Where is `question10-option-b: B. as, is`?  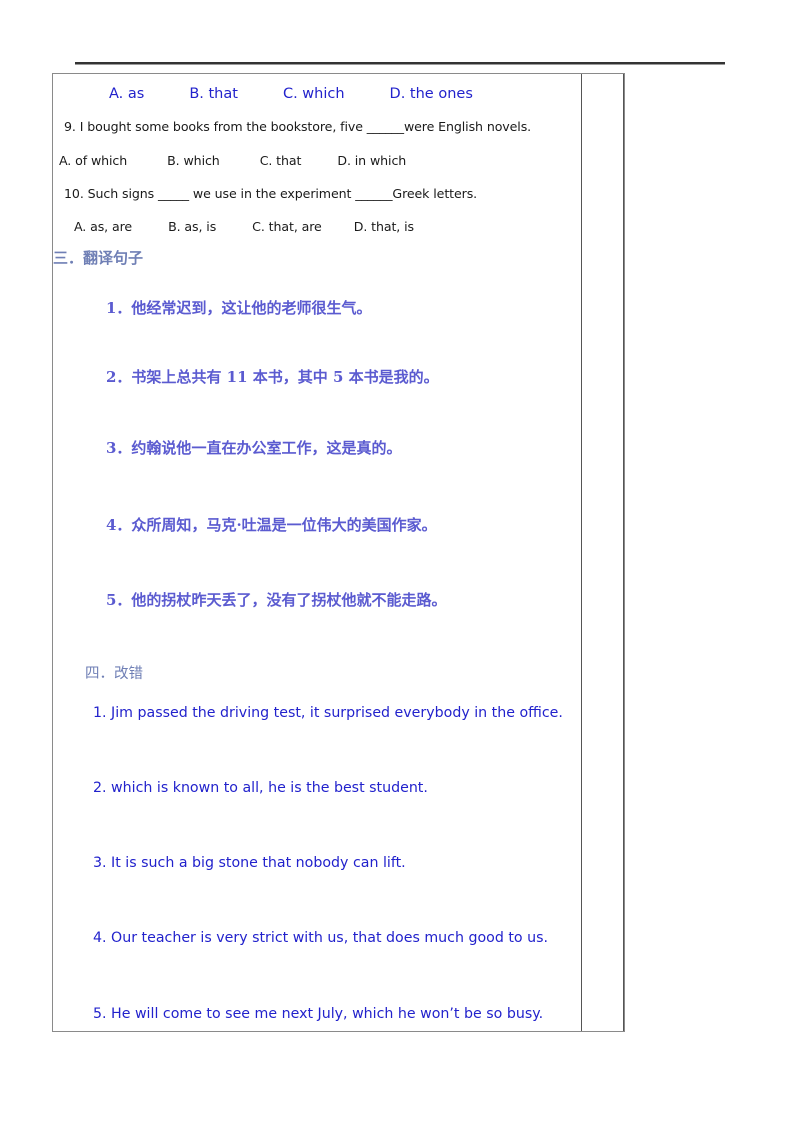 question10-option-b: B. as, is is located at coordinates (192, 226).